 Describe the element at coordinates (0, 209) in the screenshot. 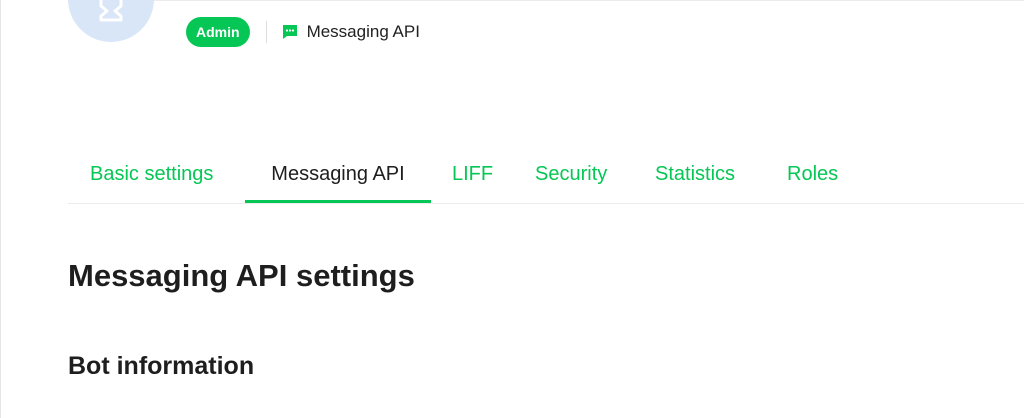

I see `left-border` at that location.